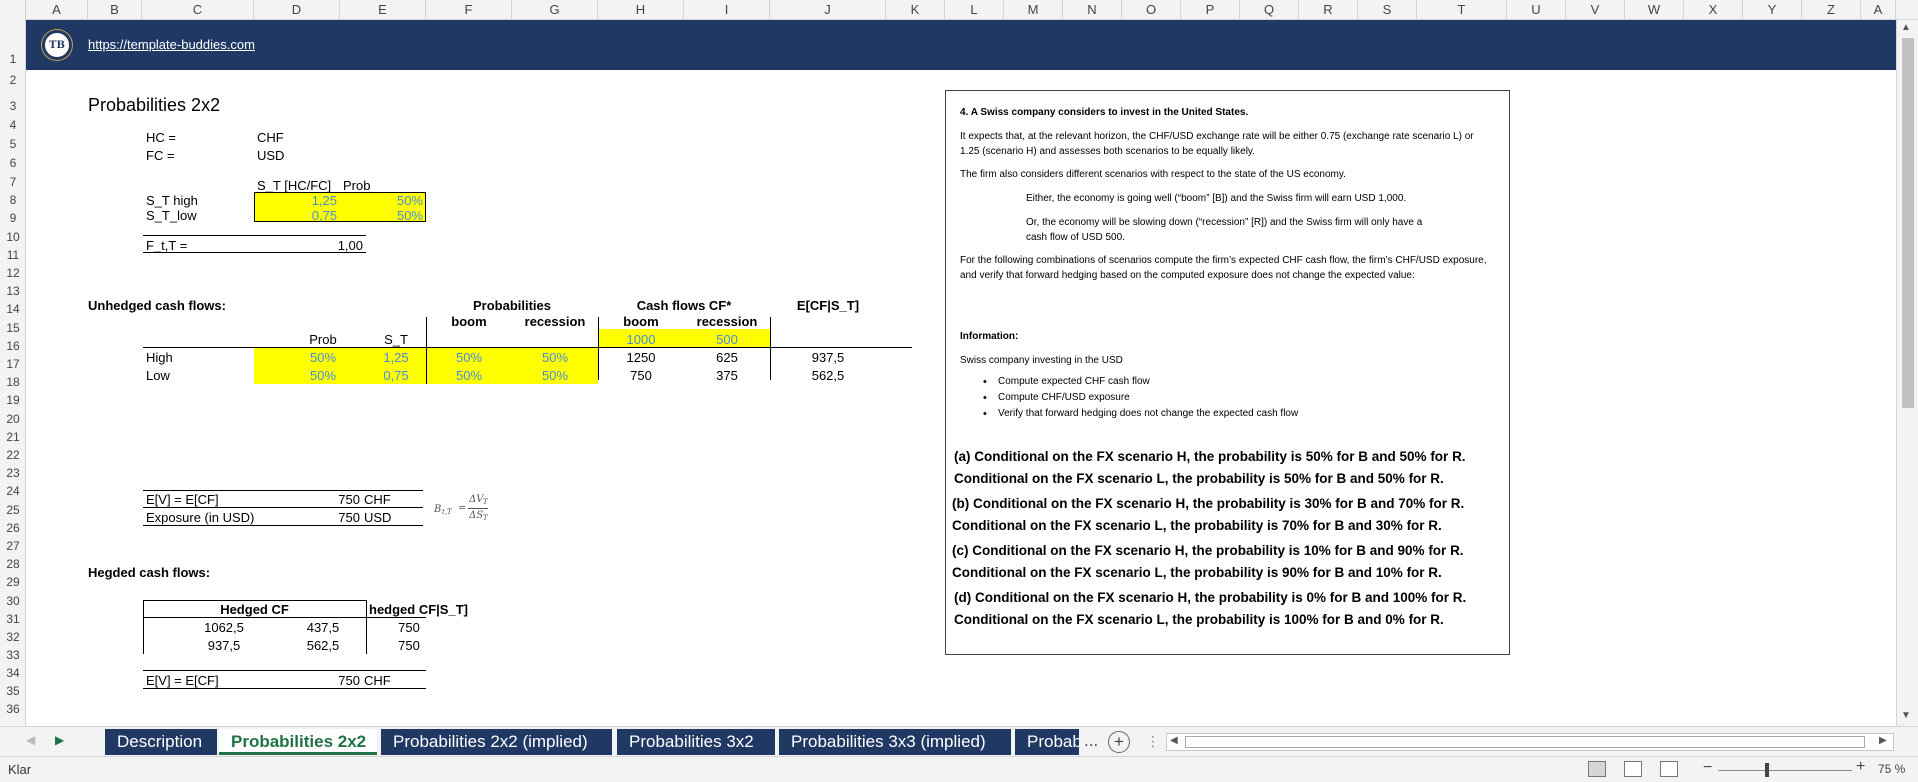 Image resolution: width=1918 pixels, height=782 pixels. What do you see at coordinates (383, 200) in the screenshot?
I see `st-high-prob: 50%` at bounding box center [383, 200].